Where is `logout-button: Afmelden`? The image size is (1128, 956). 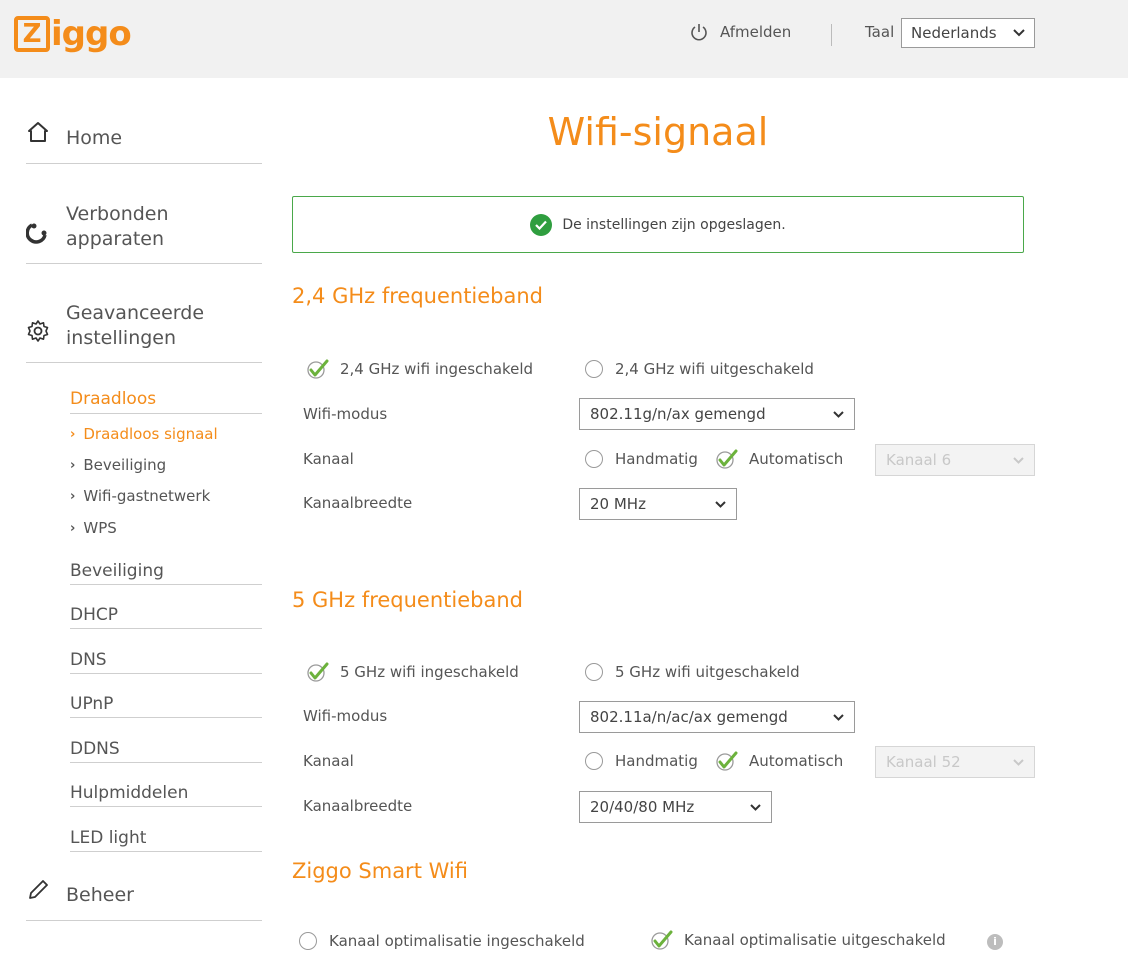 logout-button: Afmelden is located at coordinates (740, 32).